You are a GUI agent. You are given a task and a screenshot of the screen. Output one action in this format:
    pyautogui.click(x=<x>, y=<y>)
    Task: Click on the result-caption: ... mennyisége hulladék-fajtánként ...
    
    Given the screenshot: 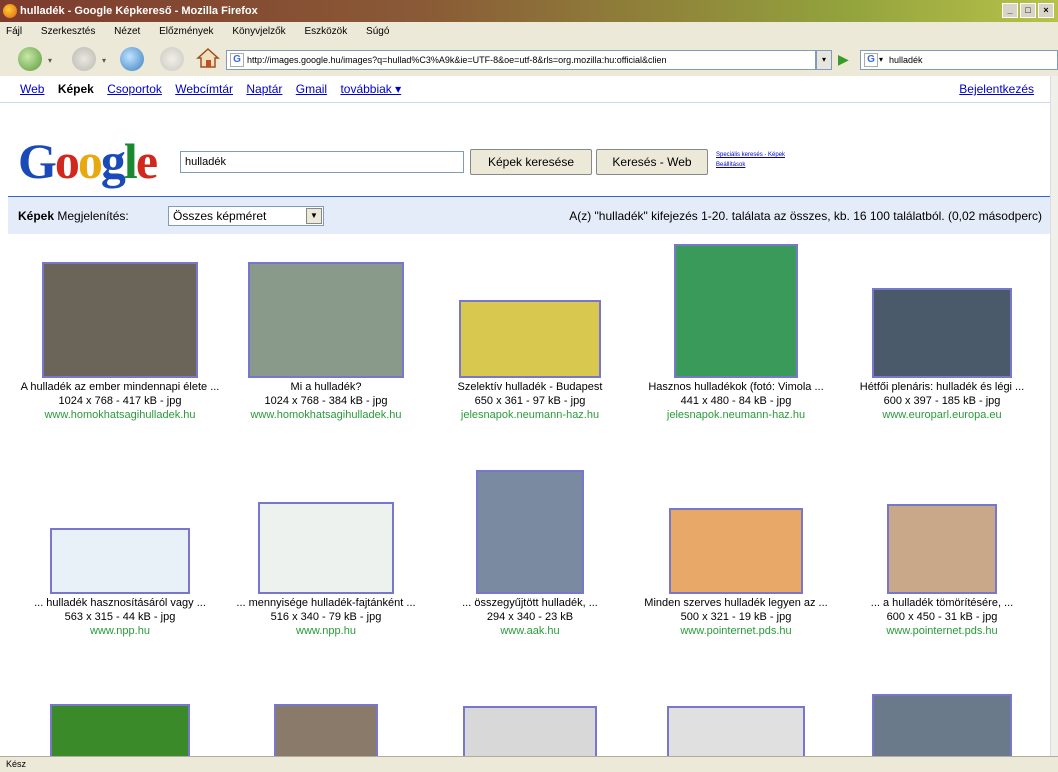 What is the action you would take?
    pyautogui.click(x=326, y=603)
    